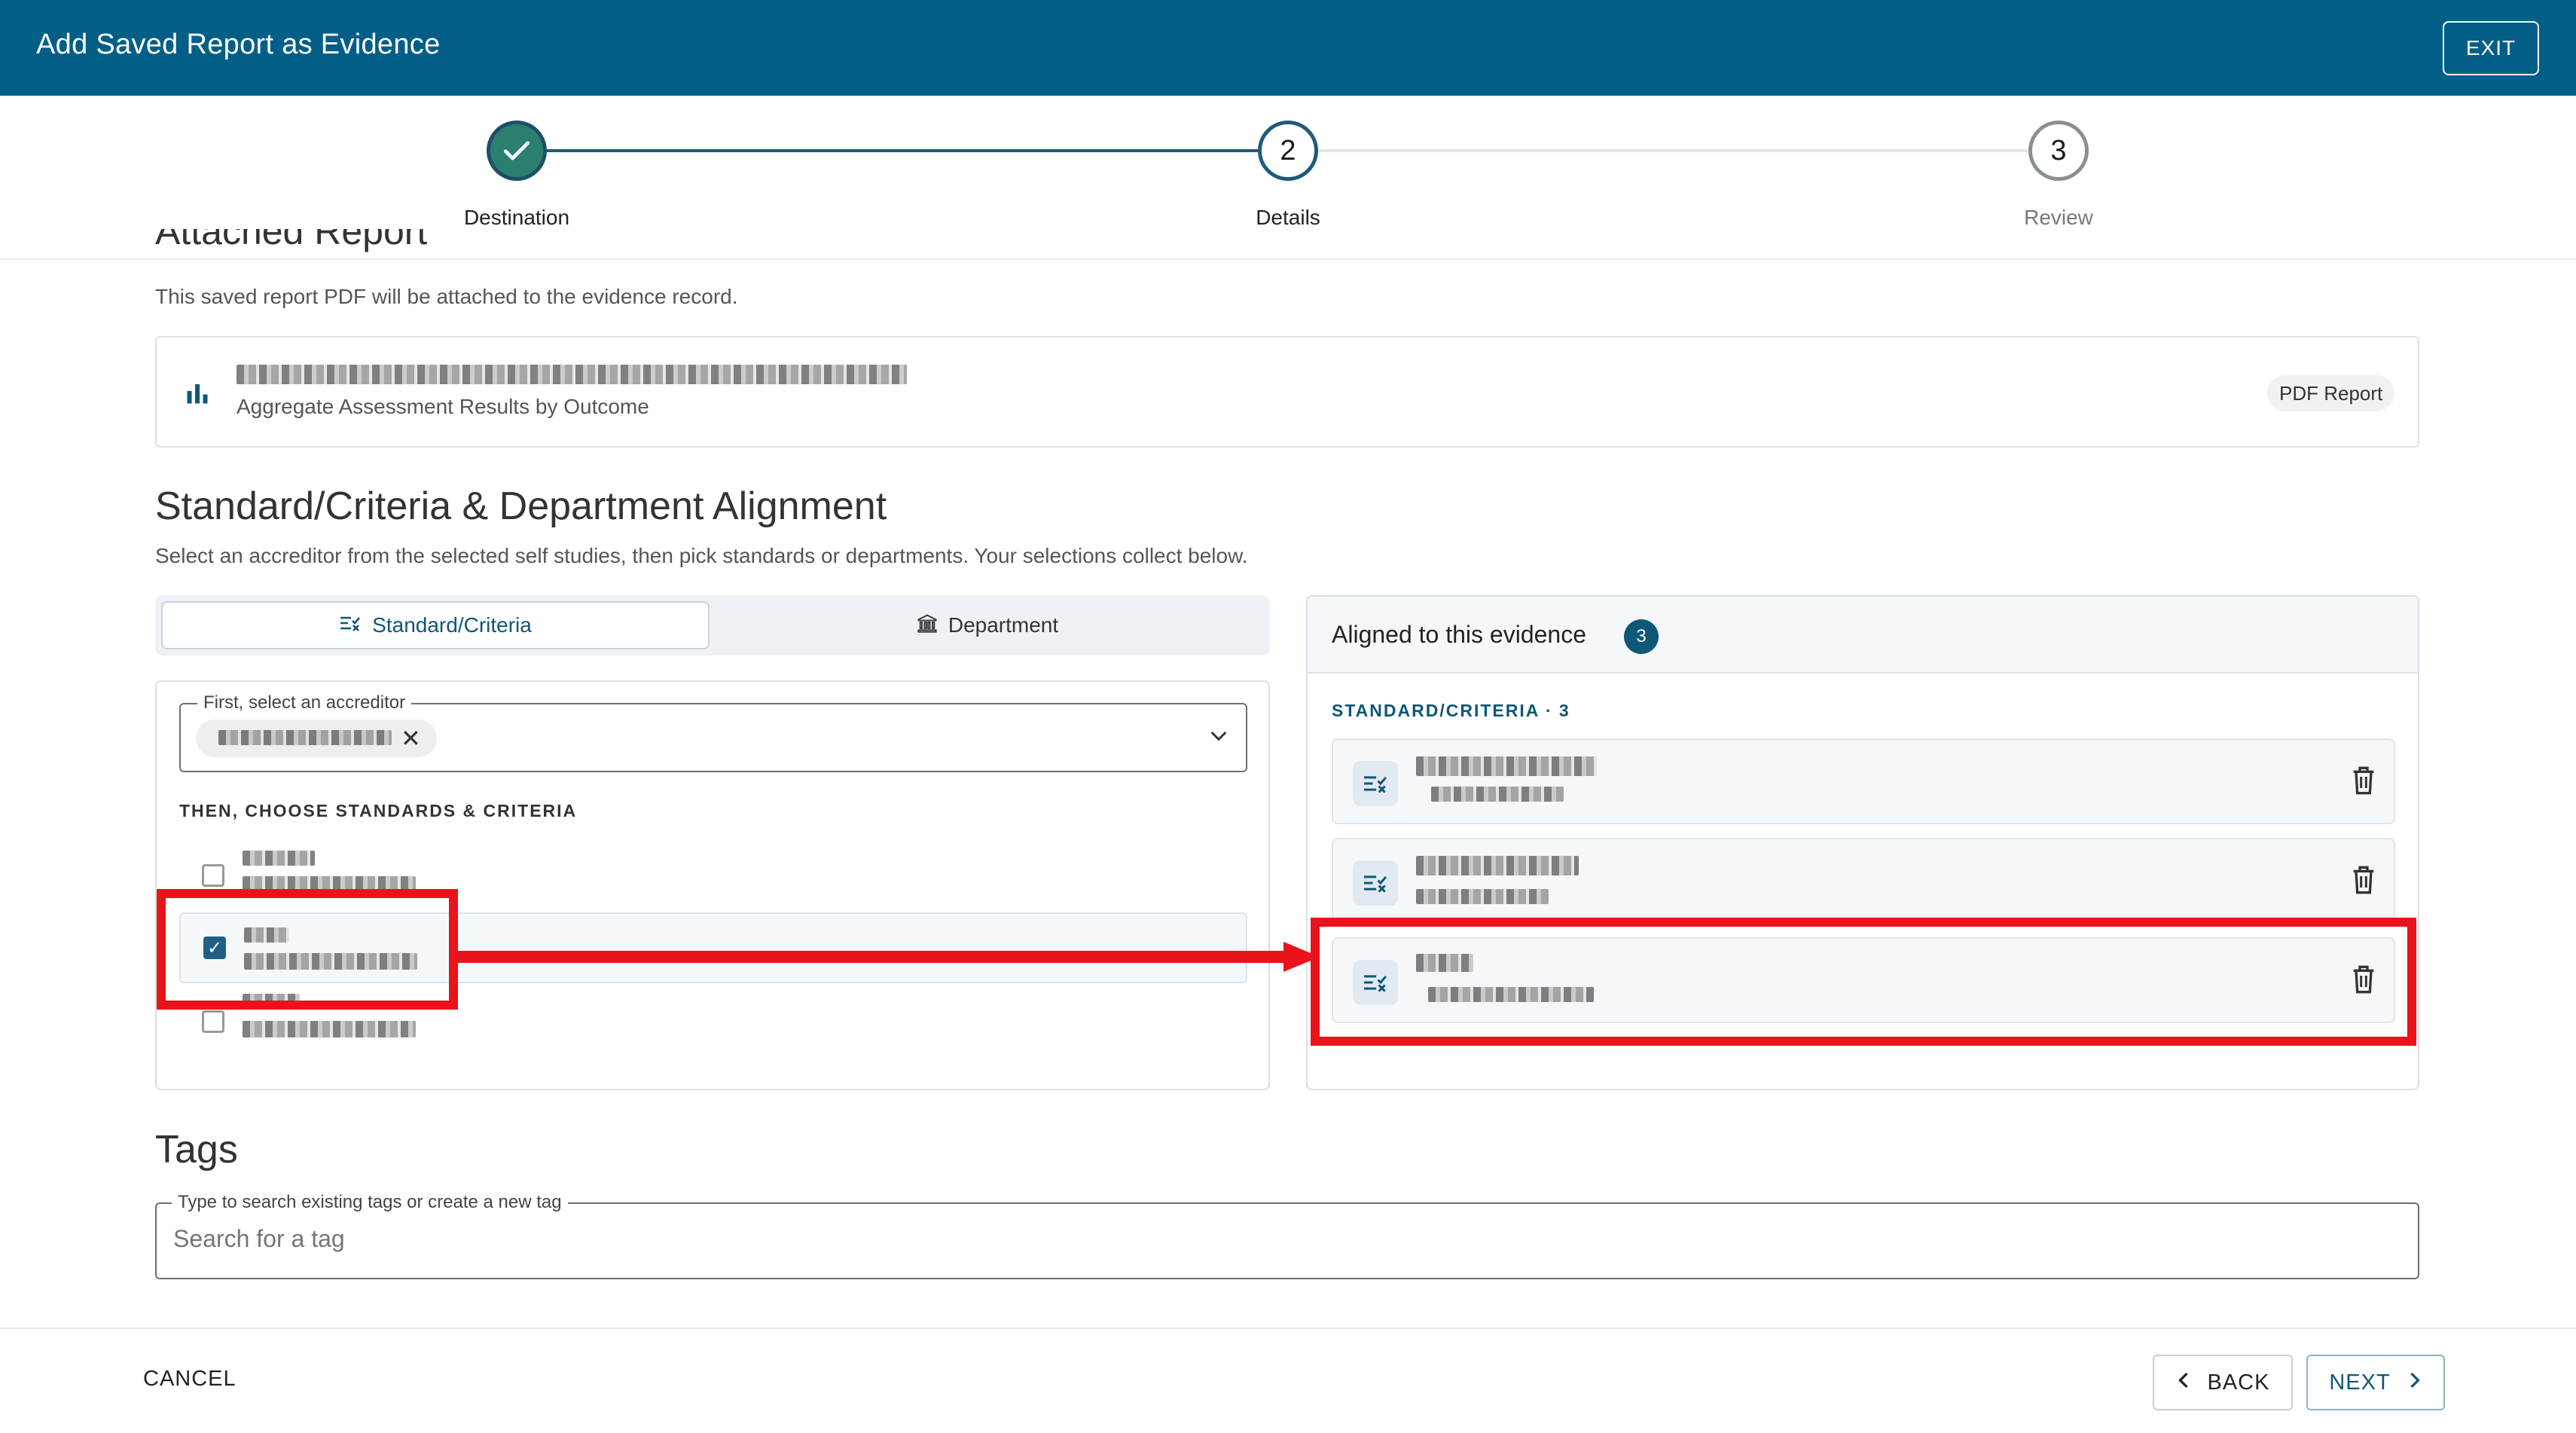 Image resolution: width=2576 pixels, height=1433 pixels. Describe the element at coordinates (2360, 1382) in the screenshot. I see `next-button-label: NEXT` at that location.